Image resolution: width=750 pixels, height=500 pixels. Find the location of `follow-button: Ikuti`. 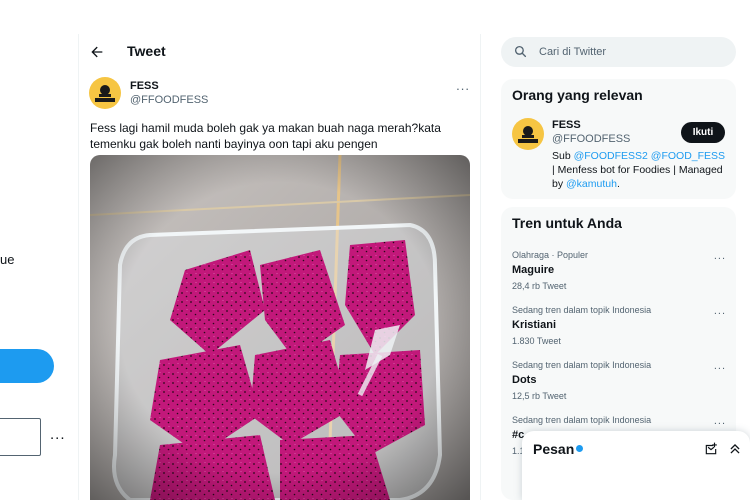

follow-button: Ikuti is located at coordinates (703, 132).